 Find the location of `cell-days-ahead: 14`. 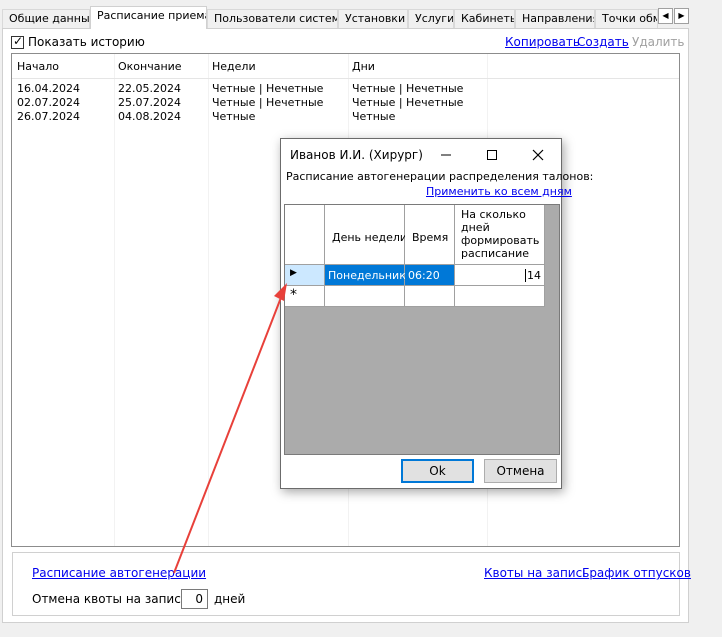

cell-days-ahead: 14 is located at coordinates (500, 275).